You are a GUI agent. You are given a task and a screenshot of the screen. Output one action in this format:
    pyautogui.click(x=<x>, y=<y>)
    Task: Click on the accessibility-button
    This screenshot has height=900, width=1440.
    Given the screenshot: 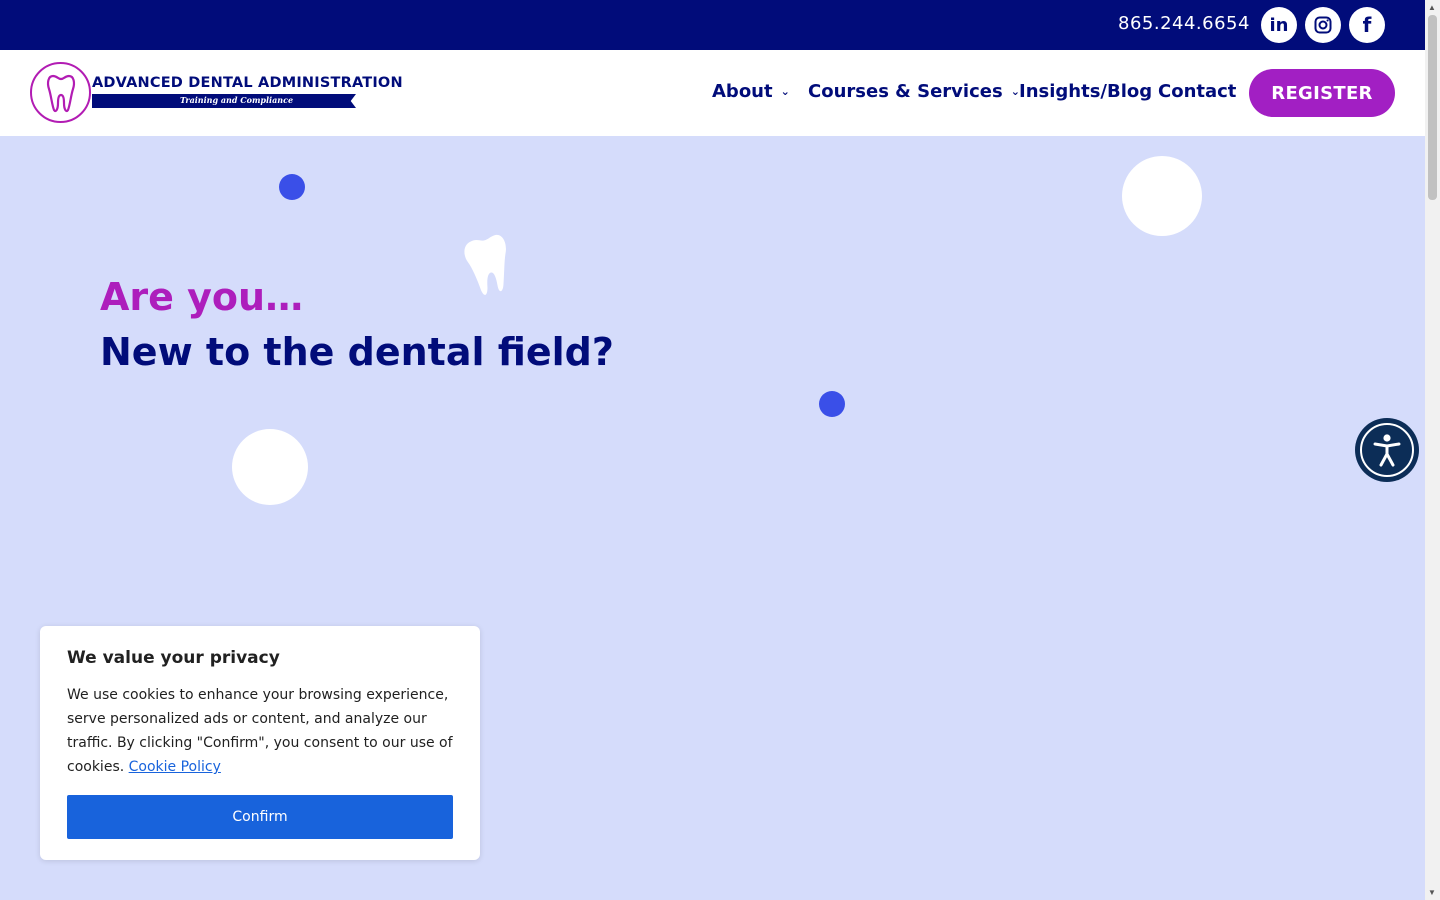 What is the action you would take?
    pyautogui.click(x=1387, y=450)
    